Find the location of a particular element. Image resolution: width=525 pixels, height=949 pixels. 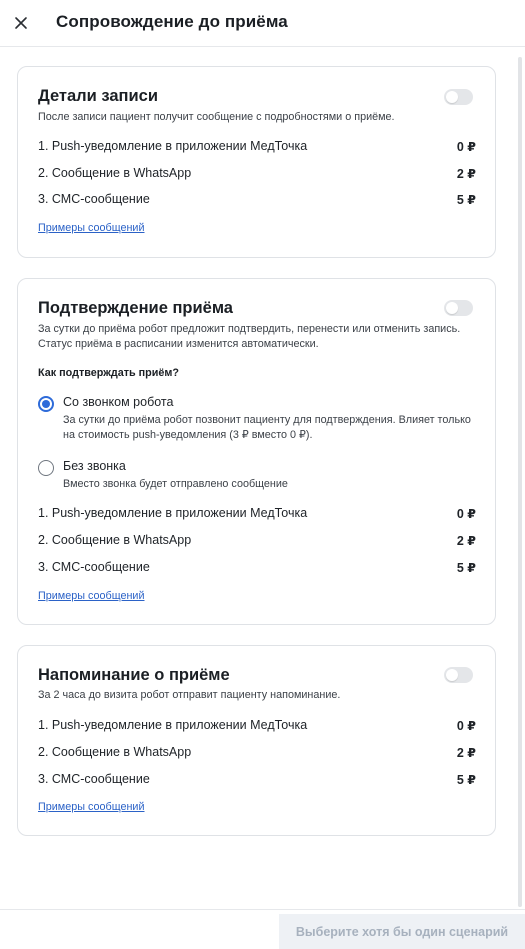

radio-robot-call is located at coordinates (46, 404).